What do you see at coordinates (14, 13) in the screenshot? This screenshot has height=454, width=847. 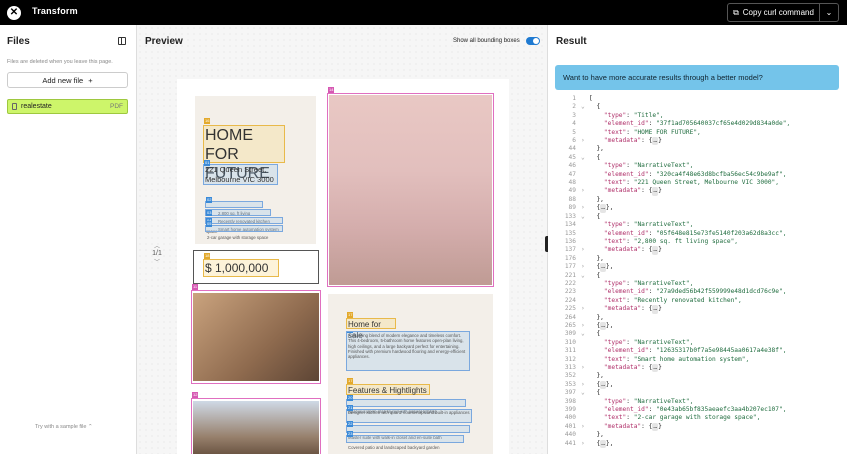 I see `close-icon: ✕` at bounding box center [14, 13].